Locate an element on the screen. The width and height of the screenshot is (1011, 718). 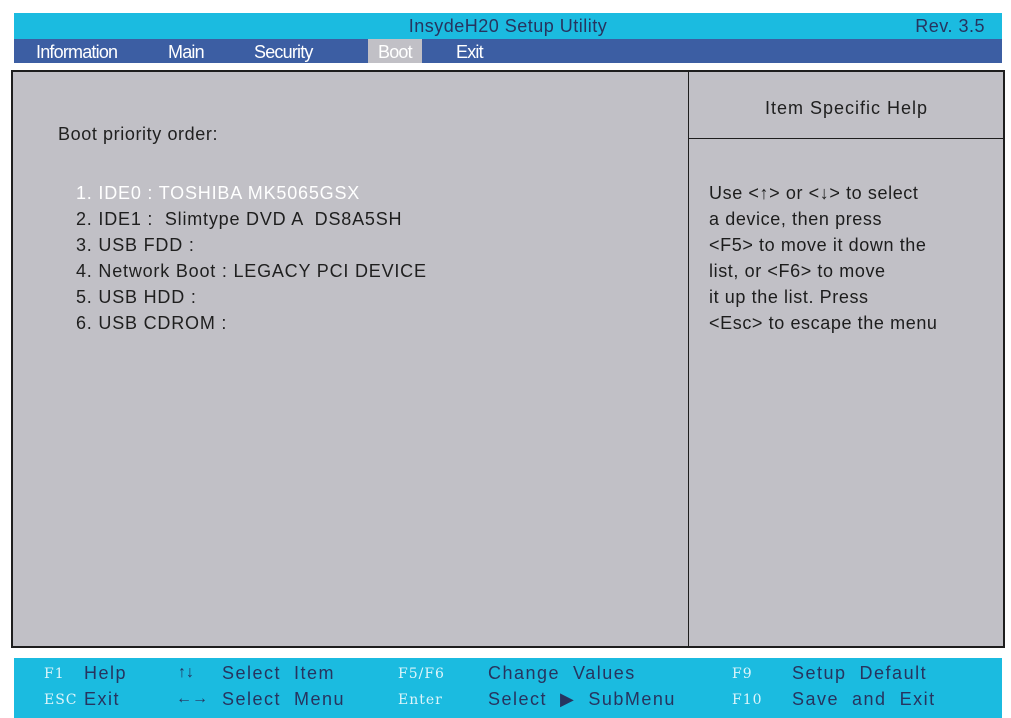
help-line: a device, then press is located at coordinates (796, 219).